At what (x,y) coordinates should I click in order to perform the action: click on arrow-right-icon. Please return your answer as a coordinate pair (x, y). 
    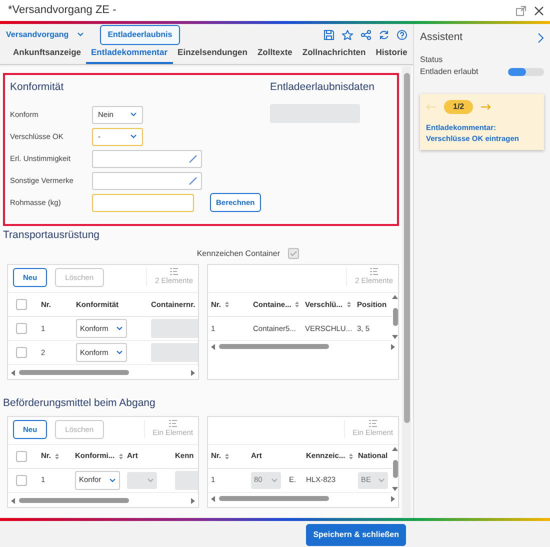
    Looking at the image, I should click on (486, 107).